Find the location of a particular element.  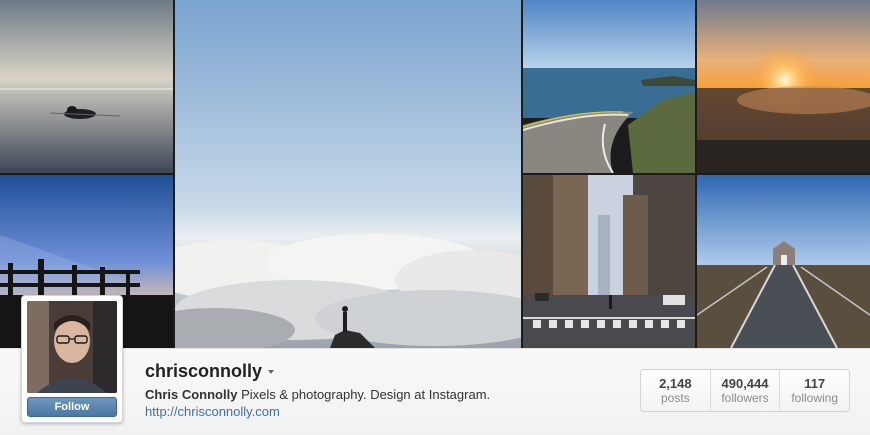

photo-coastal-road is located at coordinates (609, 86).